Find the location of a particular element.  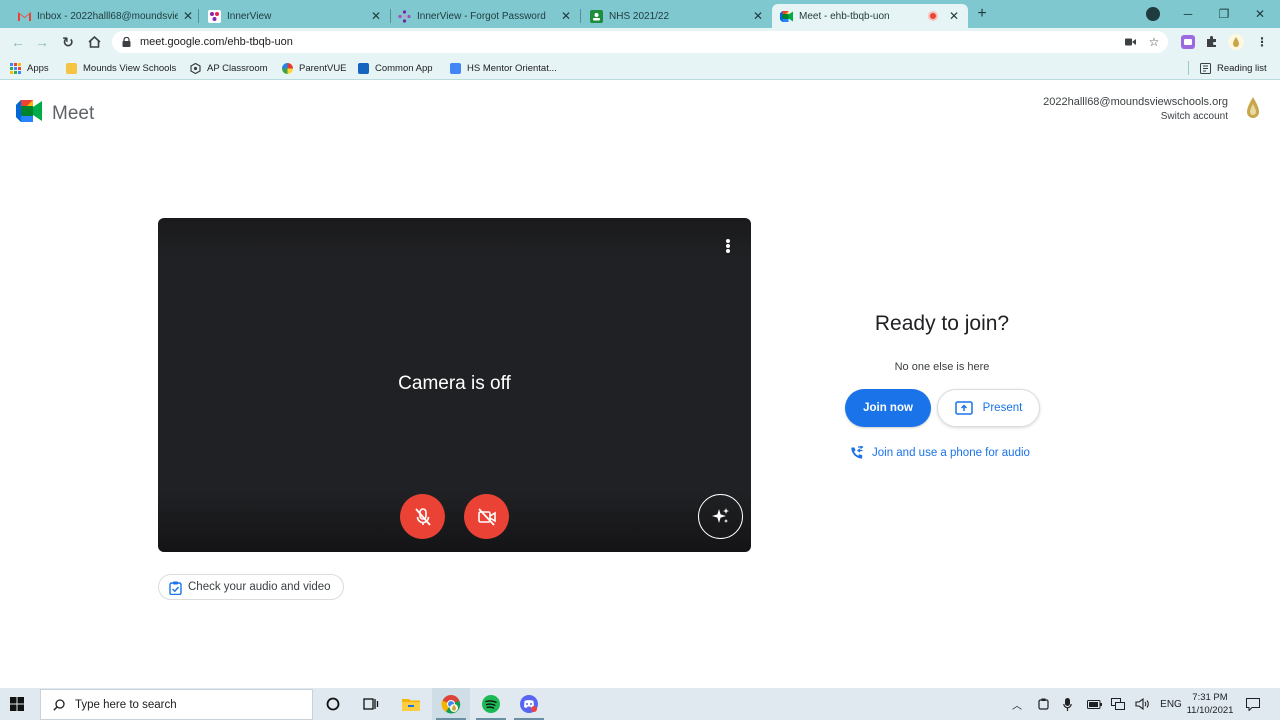

search-icon is located at coordinates (59, 704).